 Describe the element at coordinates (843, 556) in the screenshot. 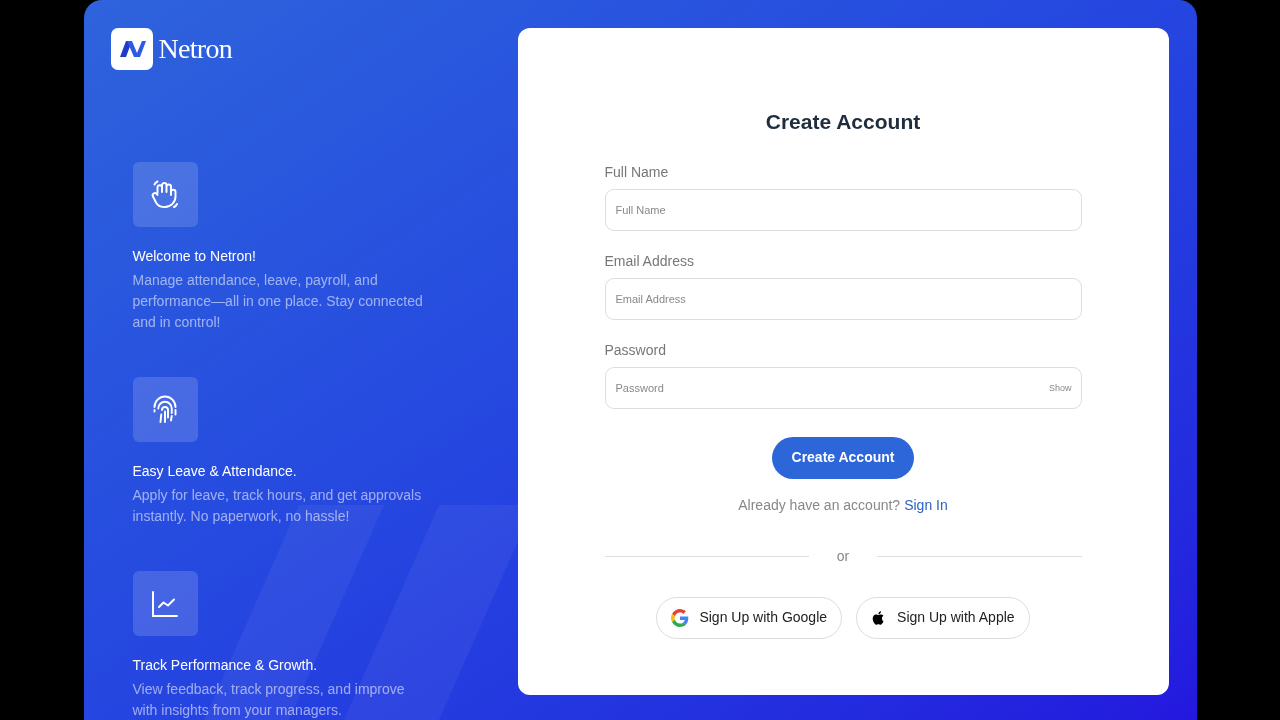

I see `divider-text: or` at that location.